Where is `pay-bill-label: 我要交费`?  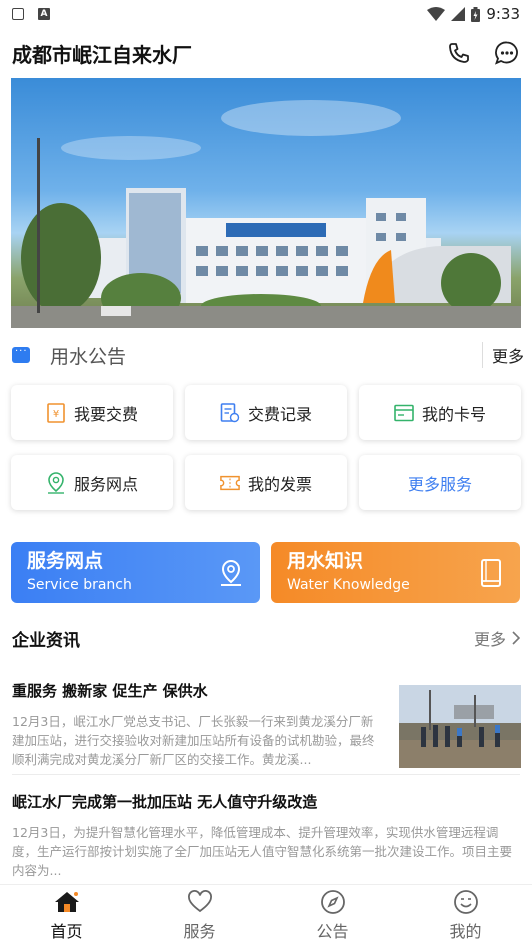
pay-bill-label: 我要交费 is located at coordinates (105, 414).